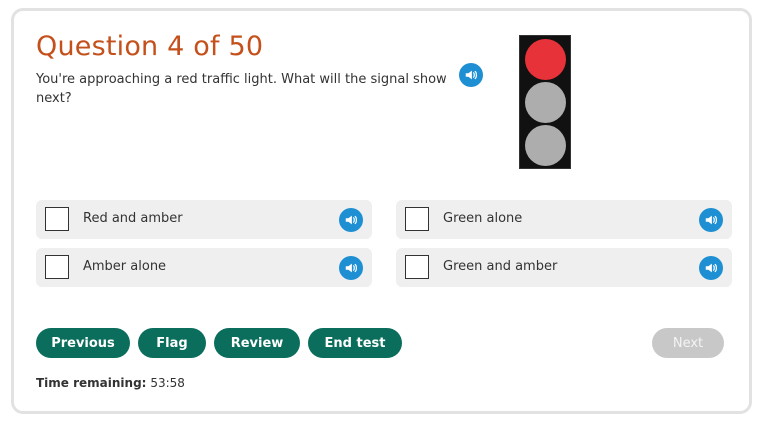  Describe the element at coordinates (133, 218) in the screenshot. I see `answer-label: Red and amber` at that location.